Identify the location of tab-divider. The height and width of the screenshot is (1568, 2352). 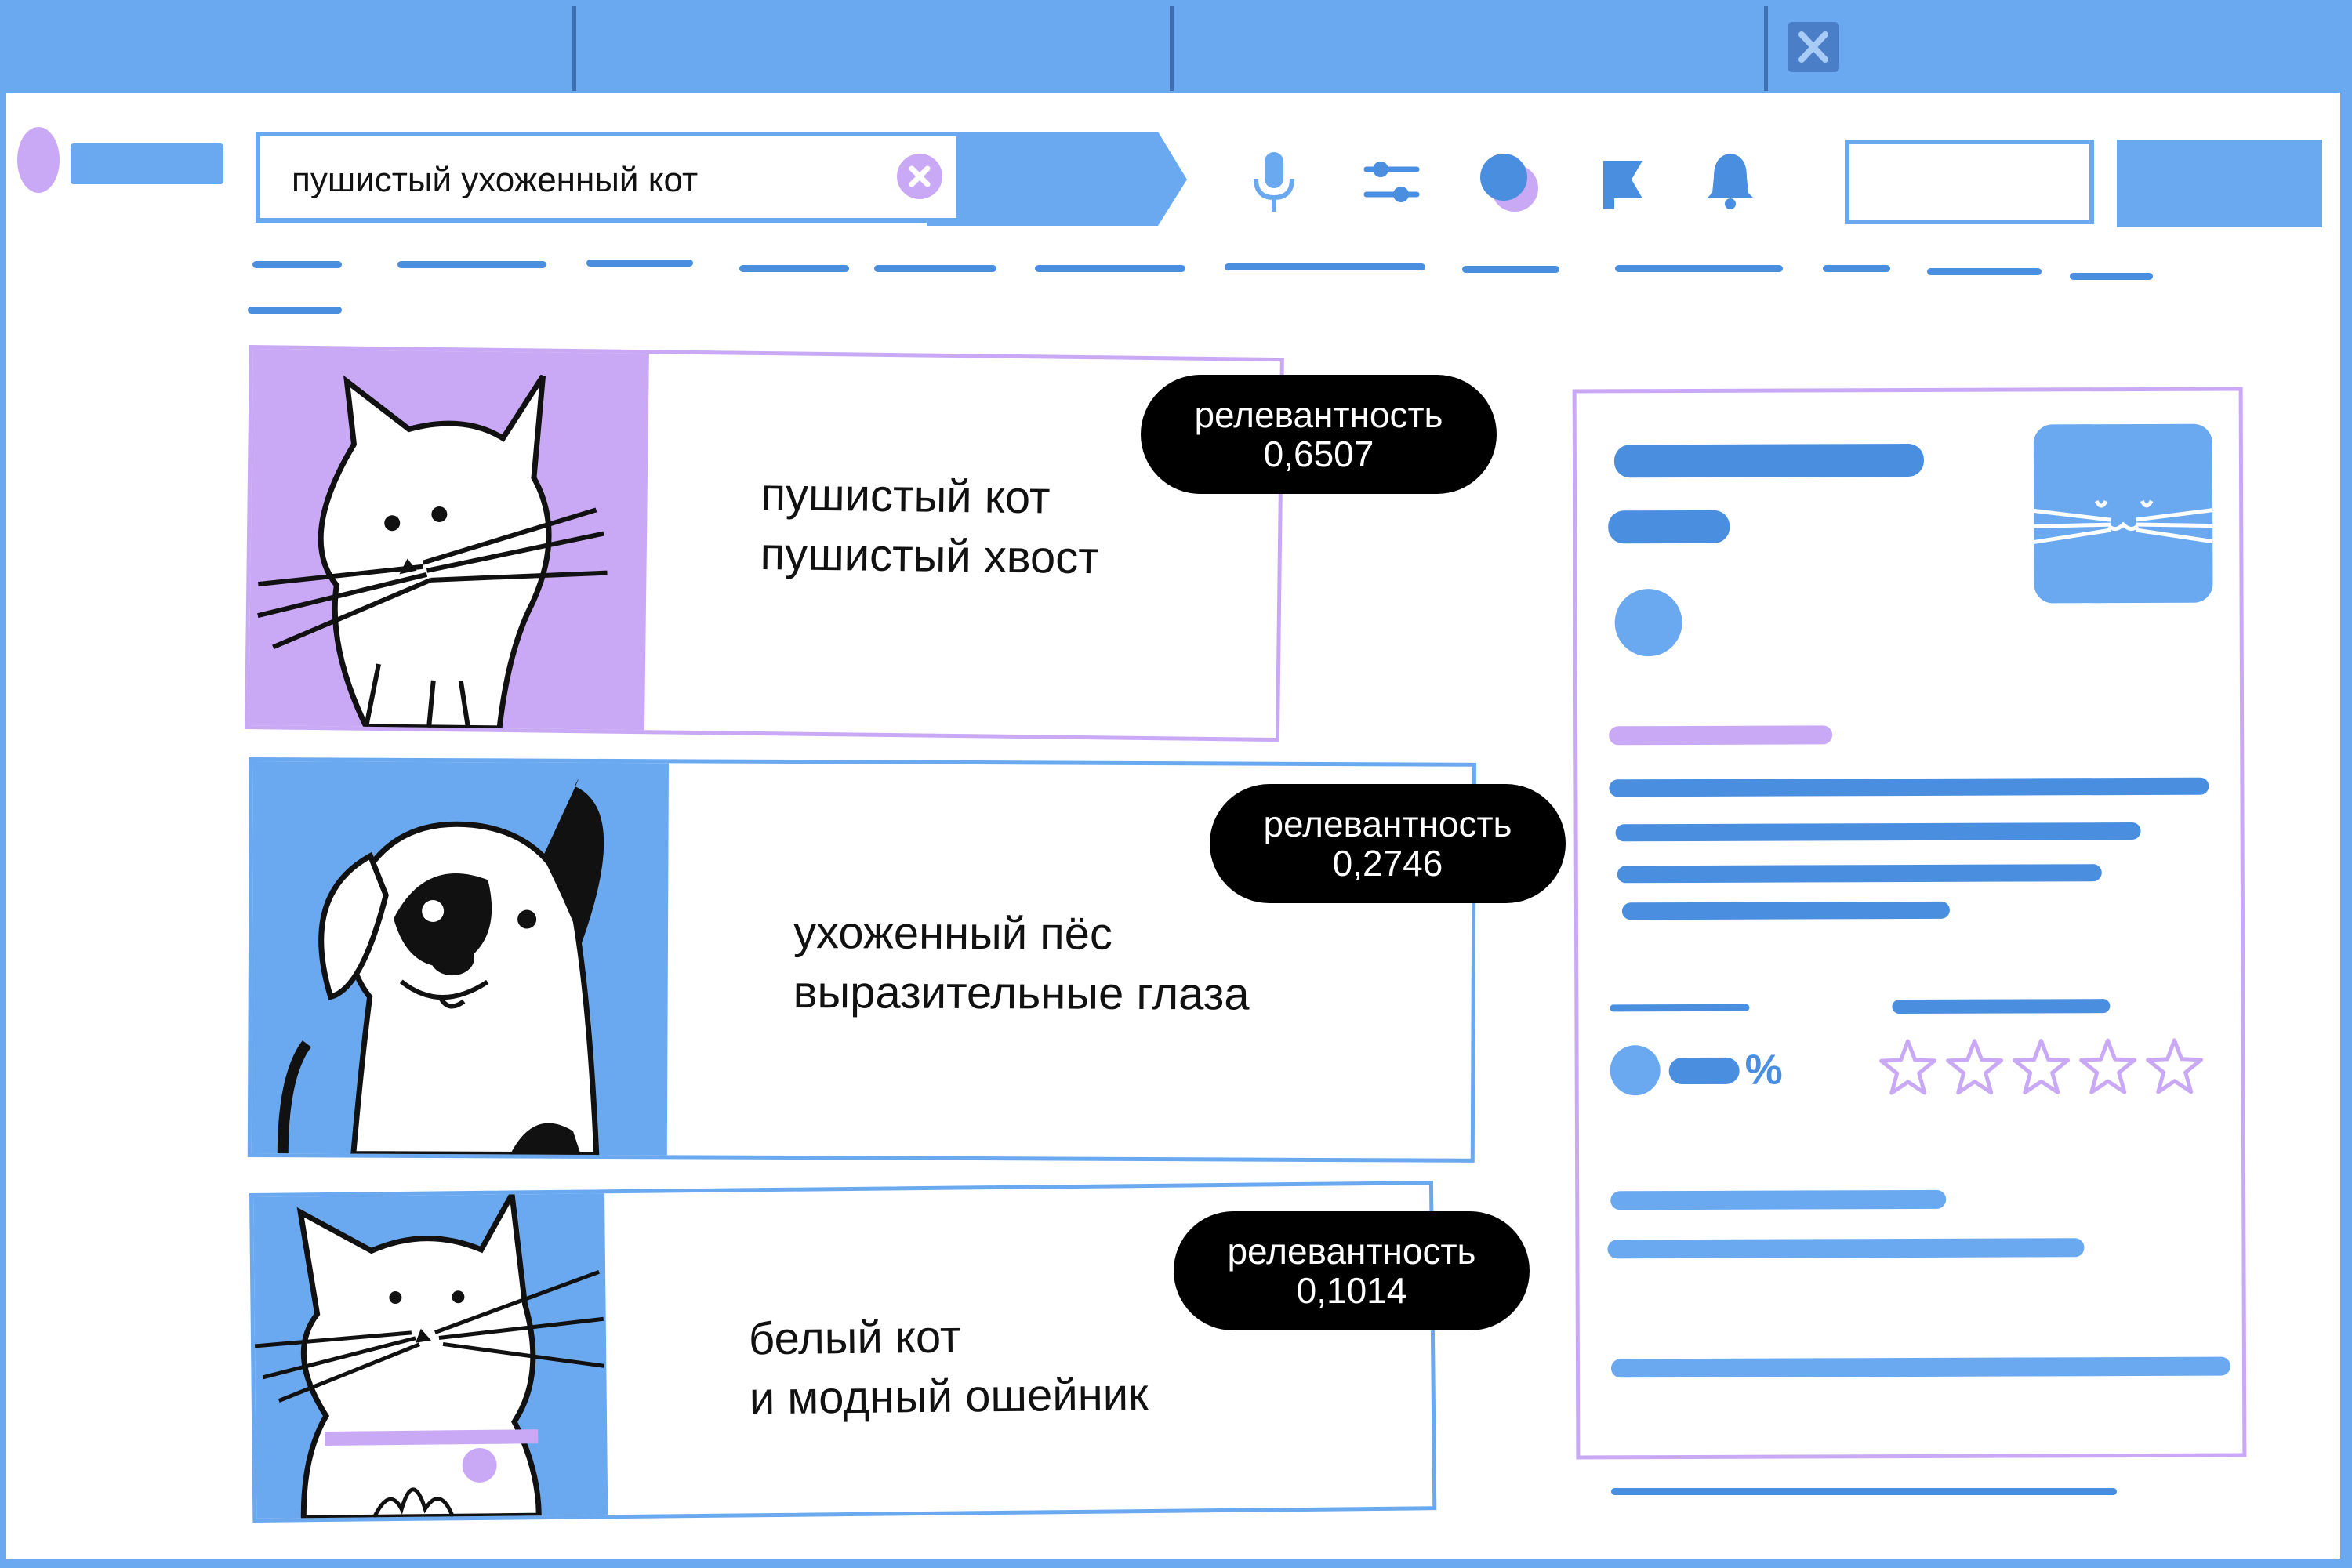
(1766, 48).